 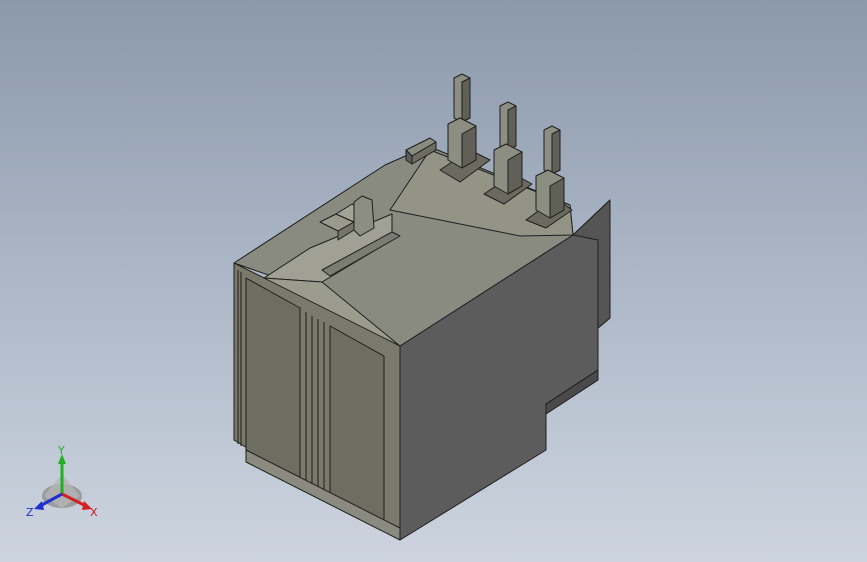 I want to click on y-axis-label: Y, so click(x=61, y=451).